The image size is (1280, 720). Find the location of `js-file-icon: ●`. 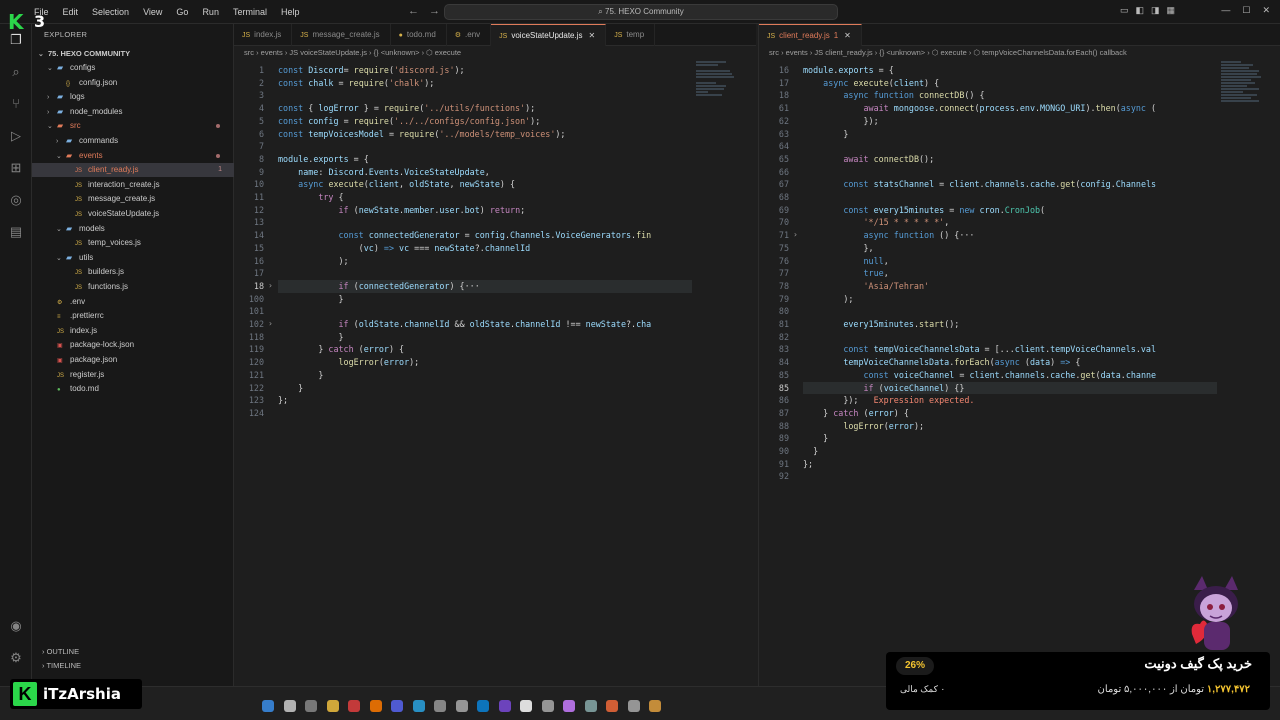

js-file-icon: ● is located at coordinates (400, 35).